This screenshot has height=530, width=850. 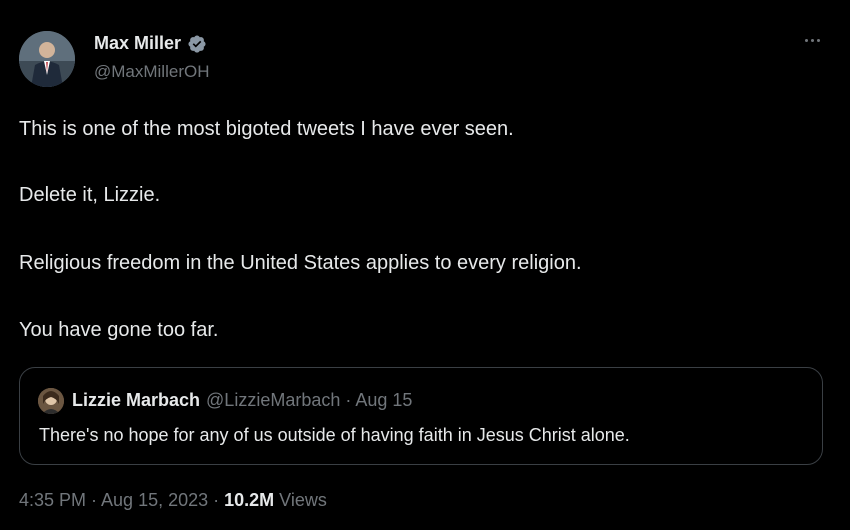 I want to click on tweet-timestamp: 4:35 PM · Aug 15, 2023 ·, so click(x=119, y=500).